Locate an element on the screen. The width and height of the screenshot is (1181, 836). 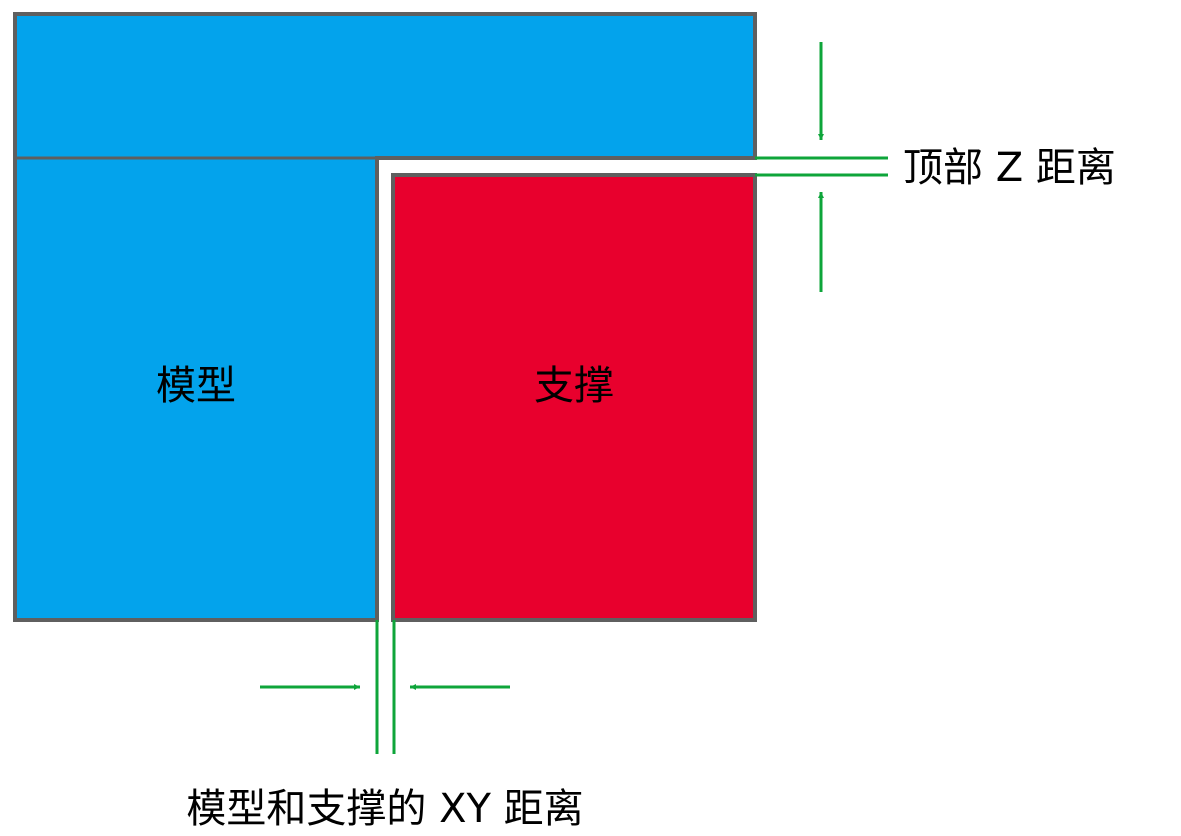
xy-distance-label: 模型和支撑的 XY 距离 is located at coordinates (384, 809).